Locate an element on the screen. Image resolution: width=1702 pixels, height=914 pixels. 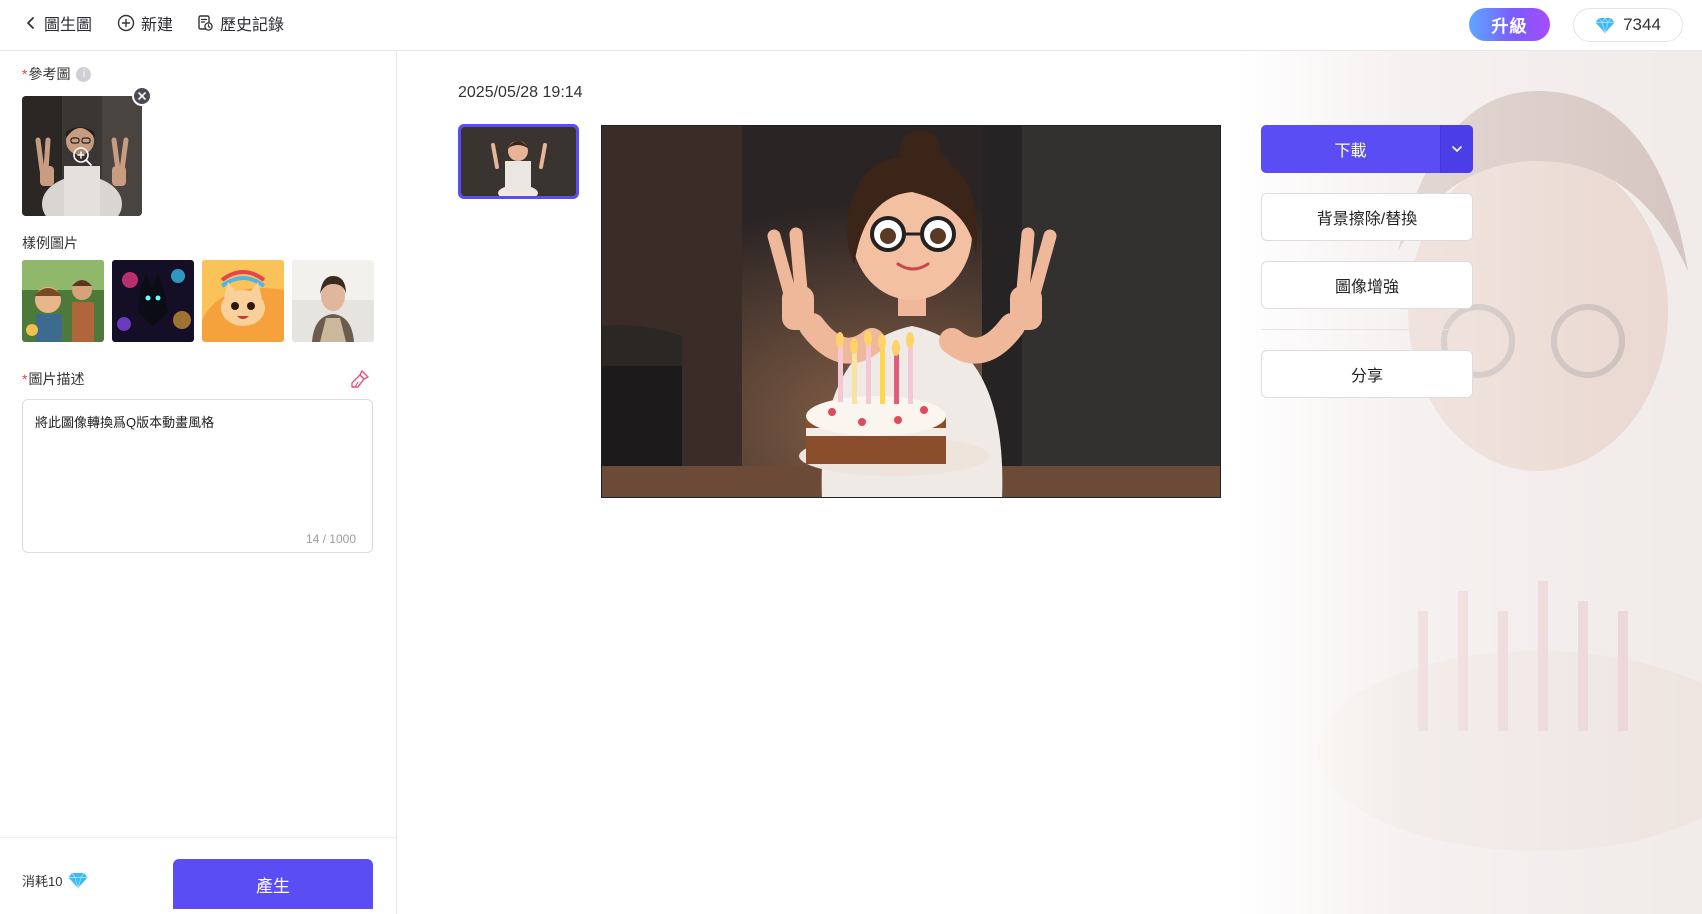
credits-count: 7344 is located at coordinates (1642, 24).